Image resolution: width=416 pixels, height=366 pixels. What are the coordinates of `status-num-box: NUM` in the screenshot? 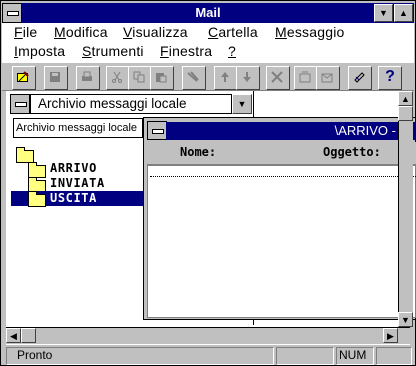 It's located at (355, 356).